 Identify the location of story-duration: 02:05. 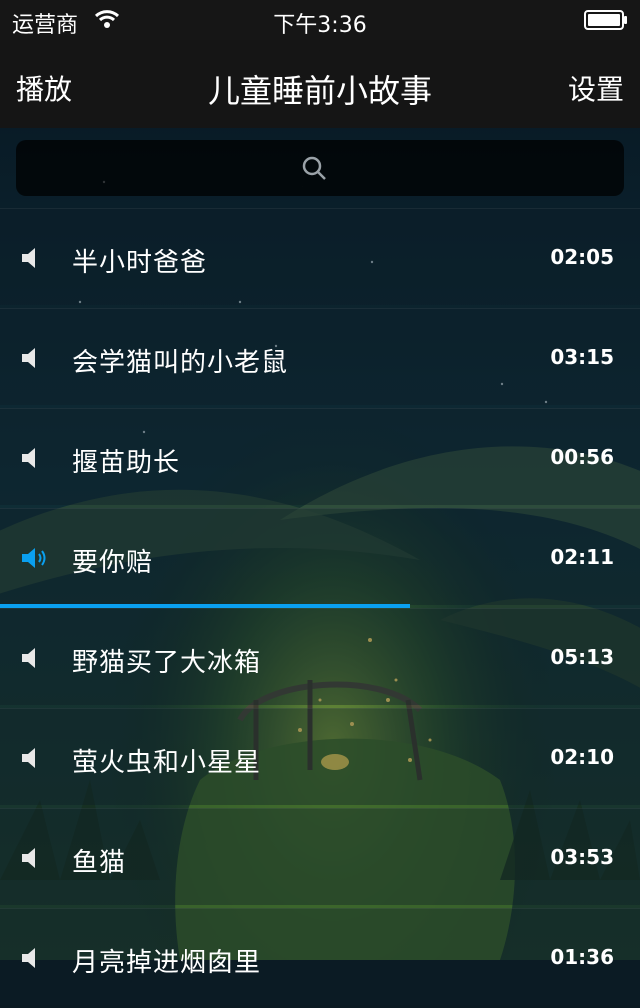
(582, 257).